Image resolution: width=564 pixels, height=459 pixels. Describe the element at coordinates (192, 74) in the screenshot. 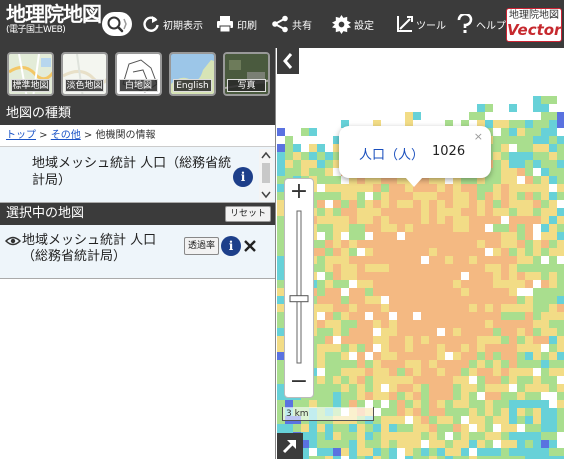

I see `basemap-english: English` at that location.